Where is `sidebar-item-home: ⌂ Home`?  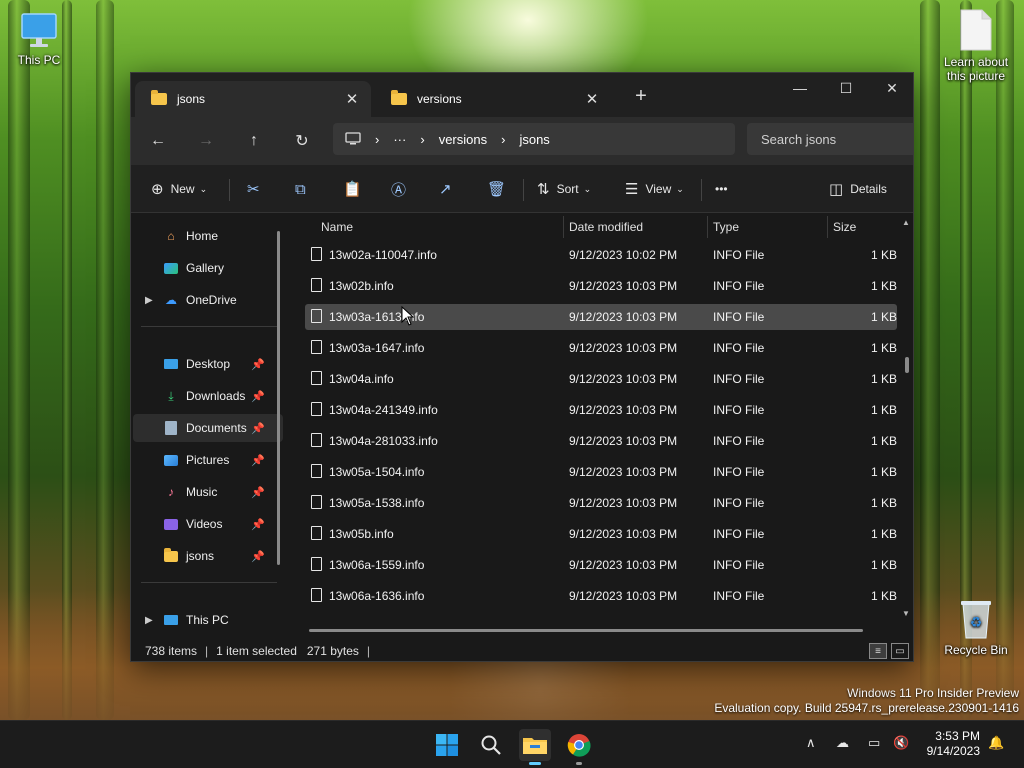
sidebar-item-home: ⌂ Home is located at coordinates (208, 236).